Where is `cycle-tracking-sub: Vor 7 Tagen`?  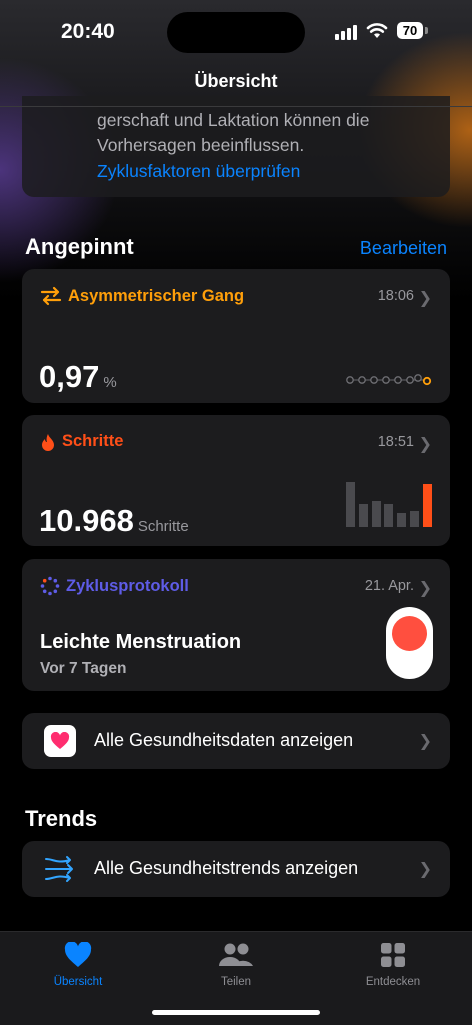
cycle-tracking-sub: Vor 7 Tagen is located at coordinates (83, 668).